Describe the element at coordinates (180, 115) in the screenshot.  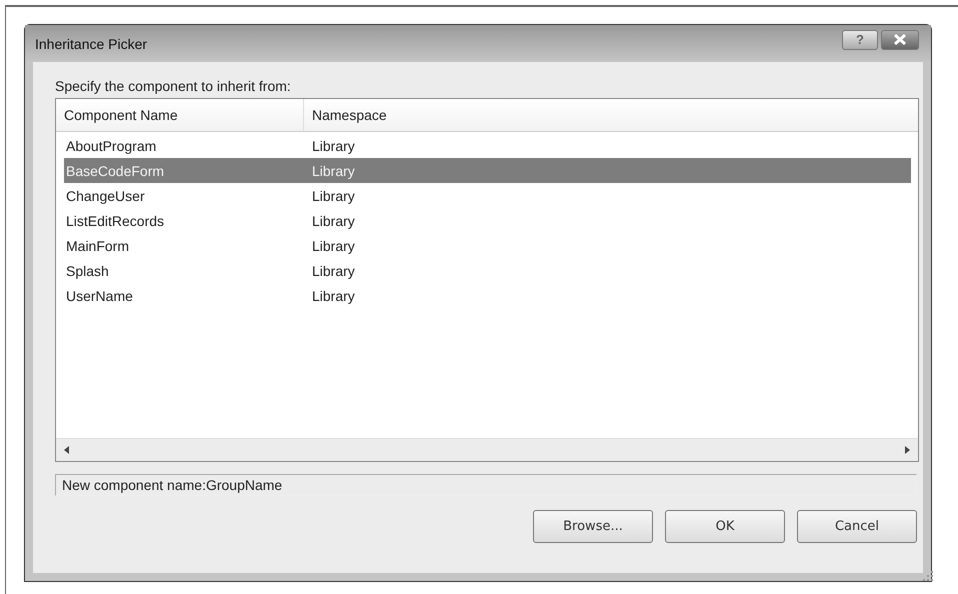
I see `column-header: Component Name` at that location.